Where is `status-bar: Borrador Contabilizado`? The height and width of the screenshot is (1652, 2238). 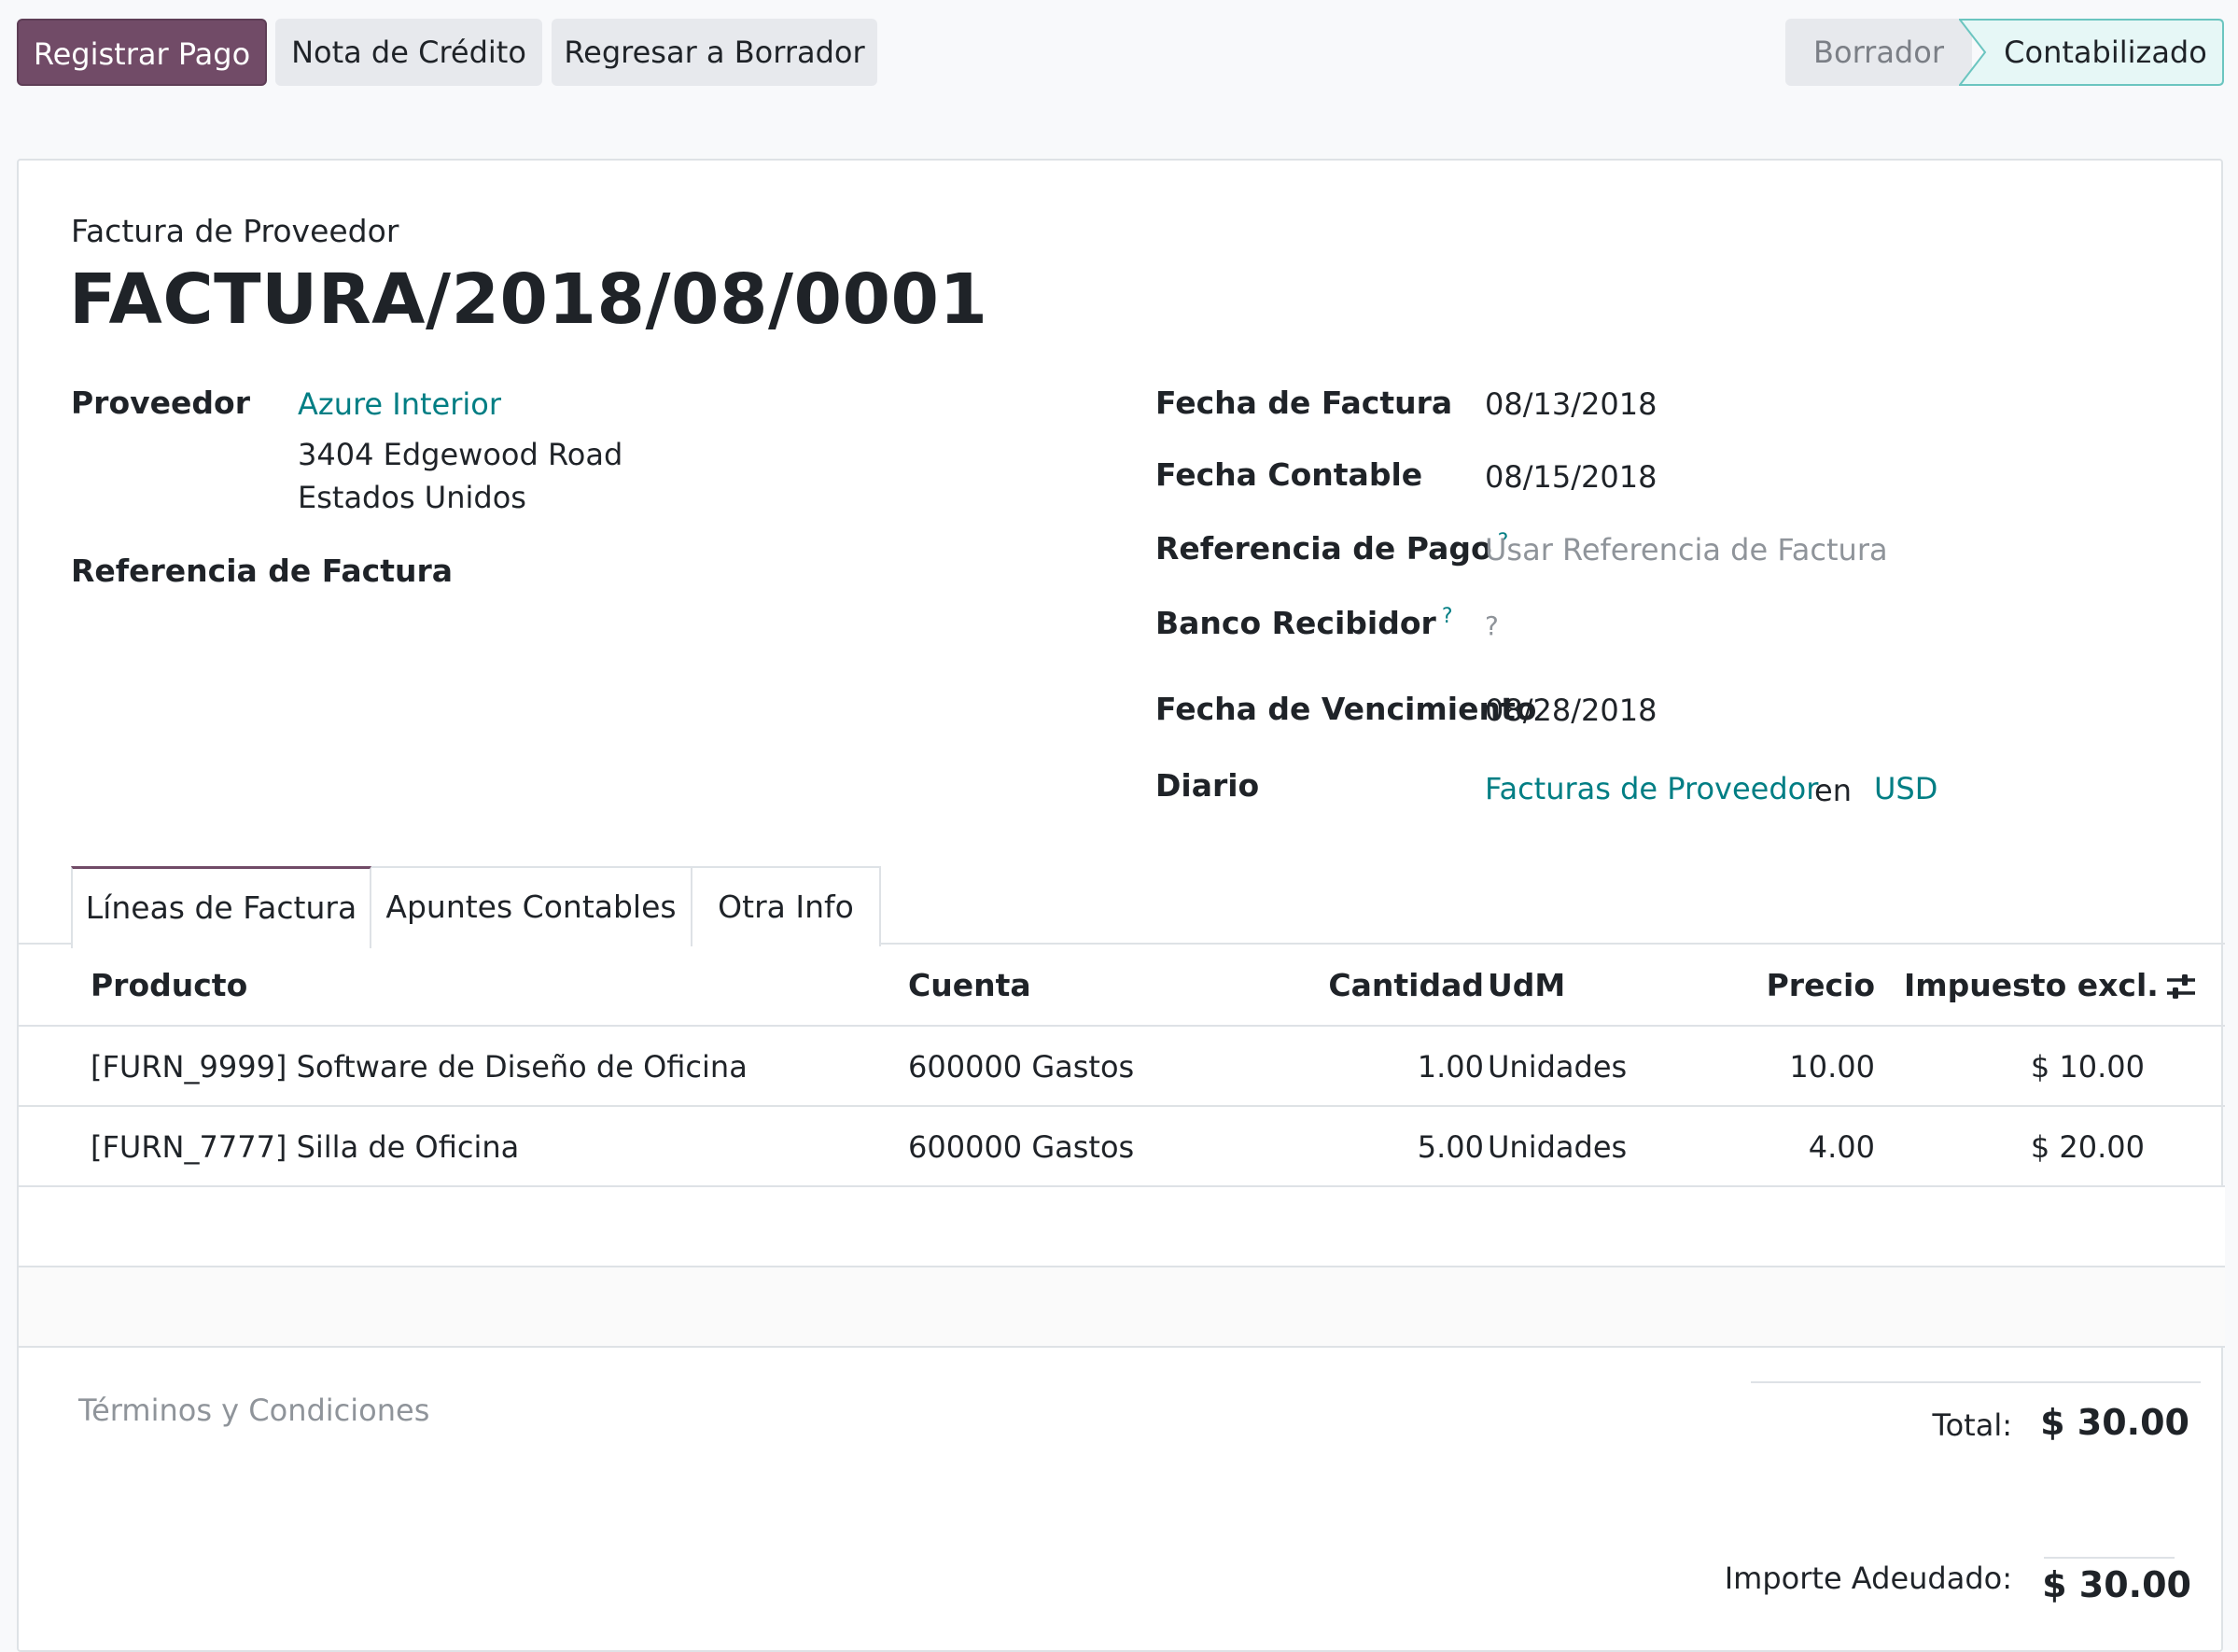 status-bar: Borrador Contabilizado is located at coordinates (2004, 52).